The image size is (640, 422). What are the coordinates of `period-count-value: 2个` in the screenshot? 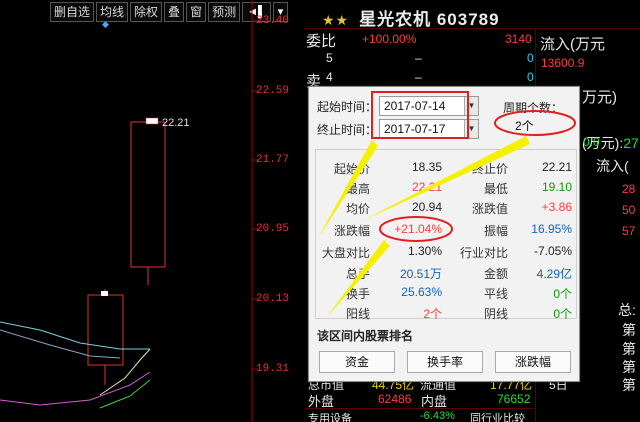 It's located at (524, 126).